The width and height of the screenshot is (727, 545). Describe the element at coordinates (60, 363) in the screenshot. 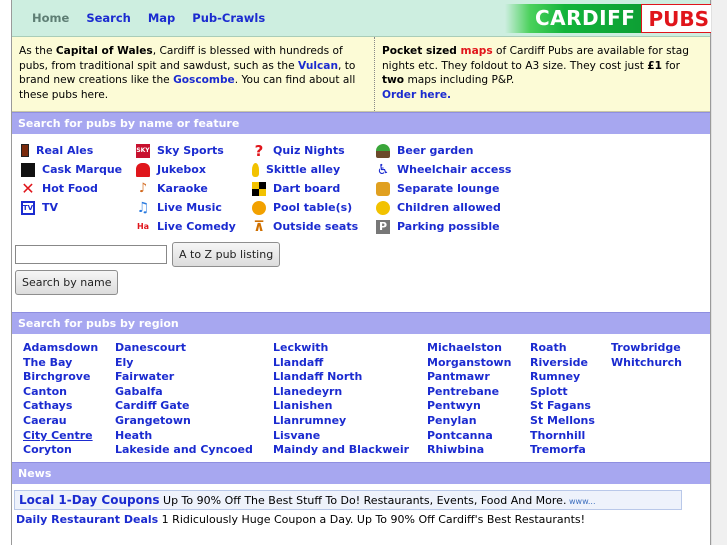

I see `region-link-the-bay: The Bay` at that location.